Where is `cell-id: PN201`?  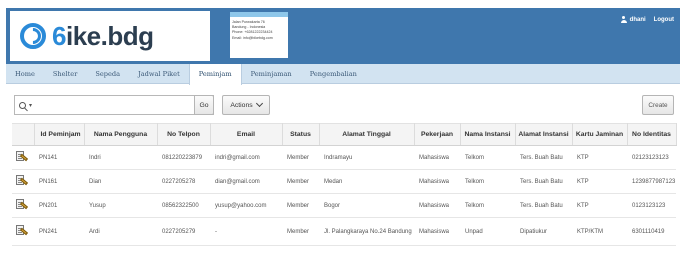
cell-id: PN201 is located at coordinates (59, 205).